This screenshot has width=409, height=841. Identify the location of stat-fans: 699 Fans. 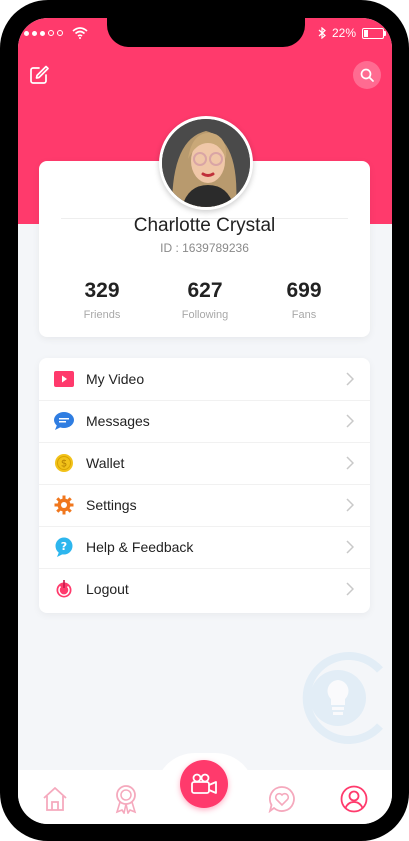
(304, 300).